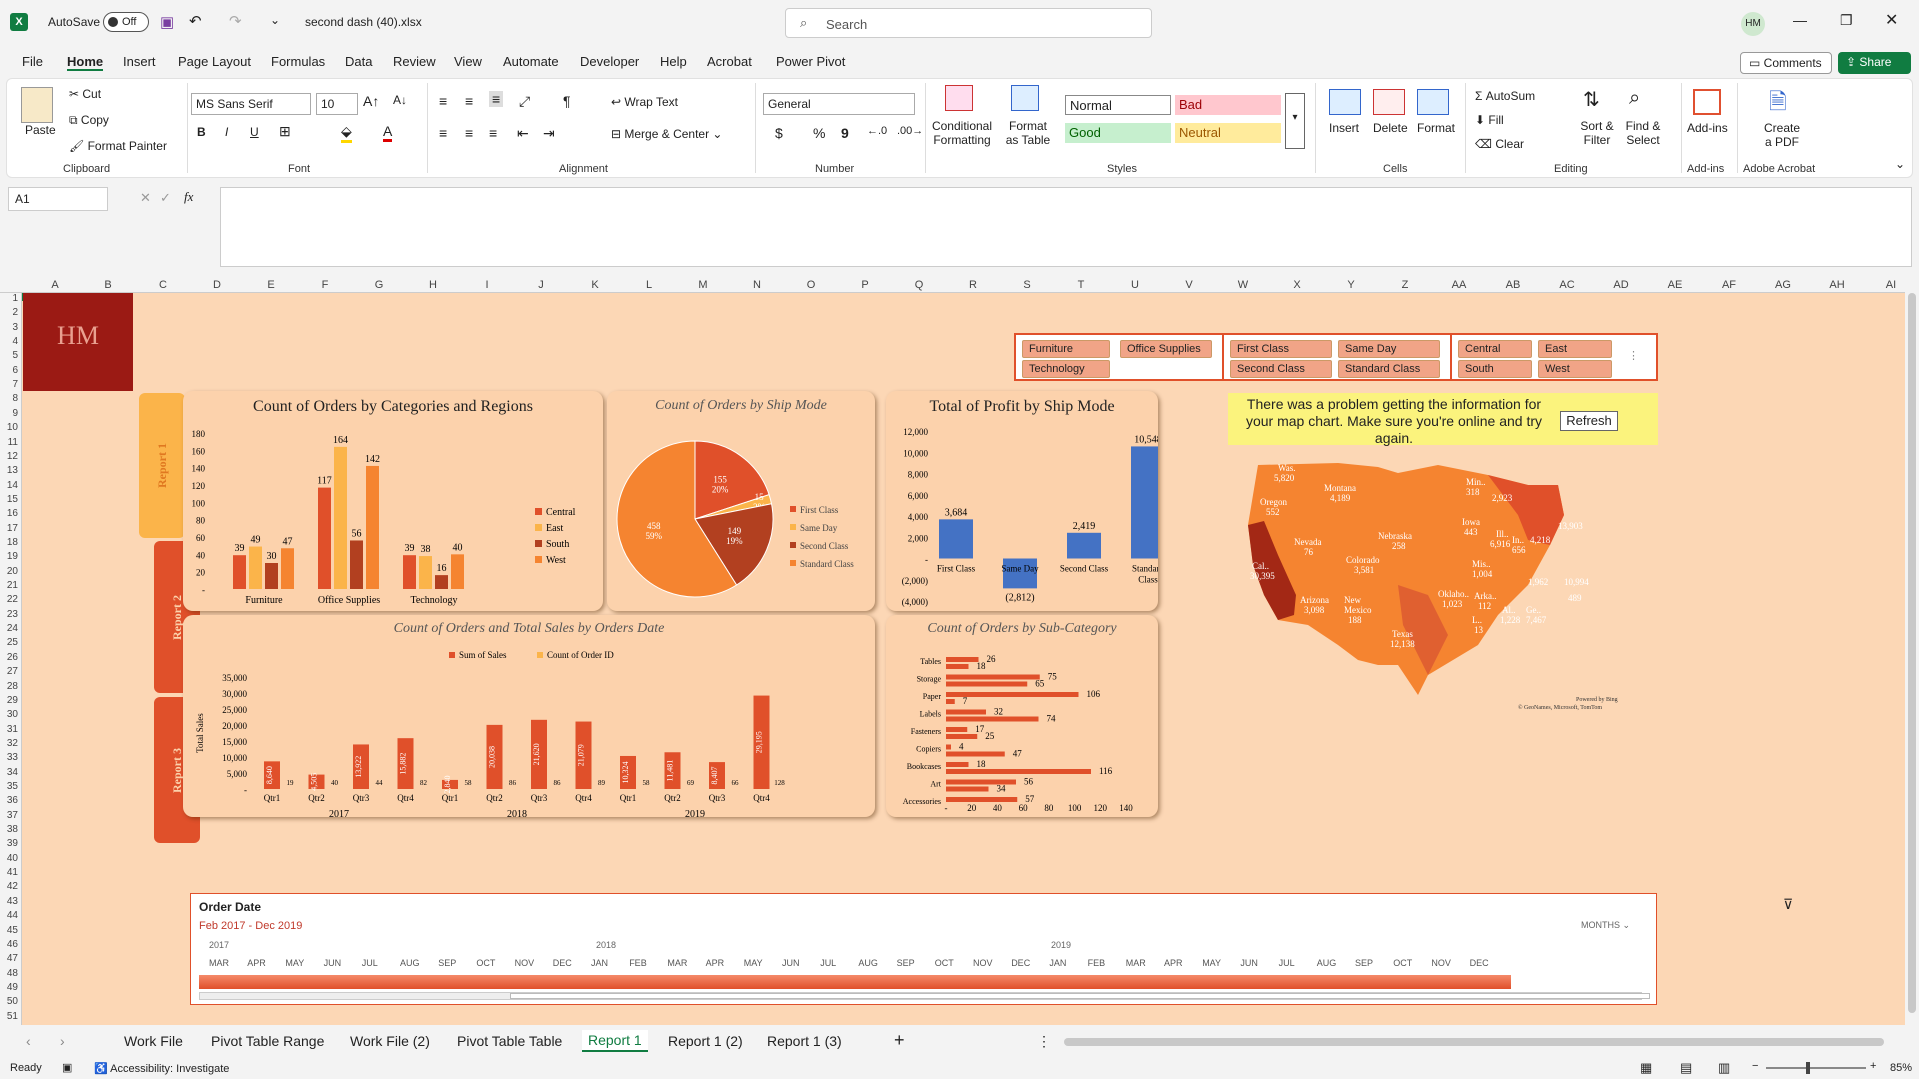 This screenshot has height=1079, width=1919. Describe the element at coordinates (55, 286) in the screenshot. I see `column-header: A` at that location.